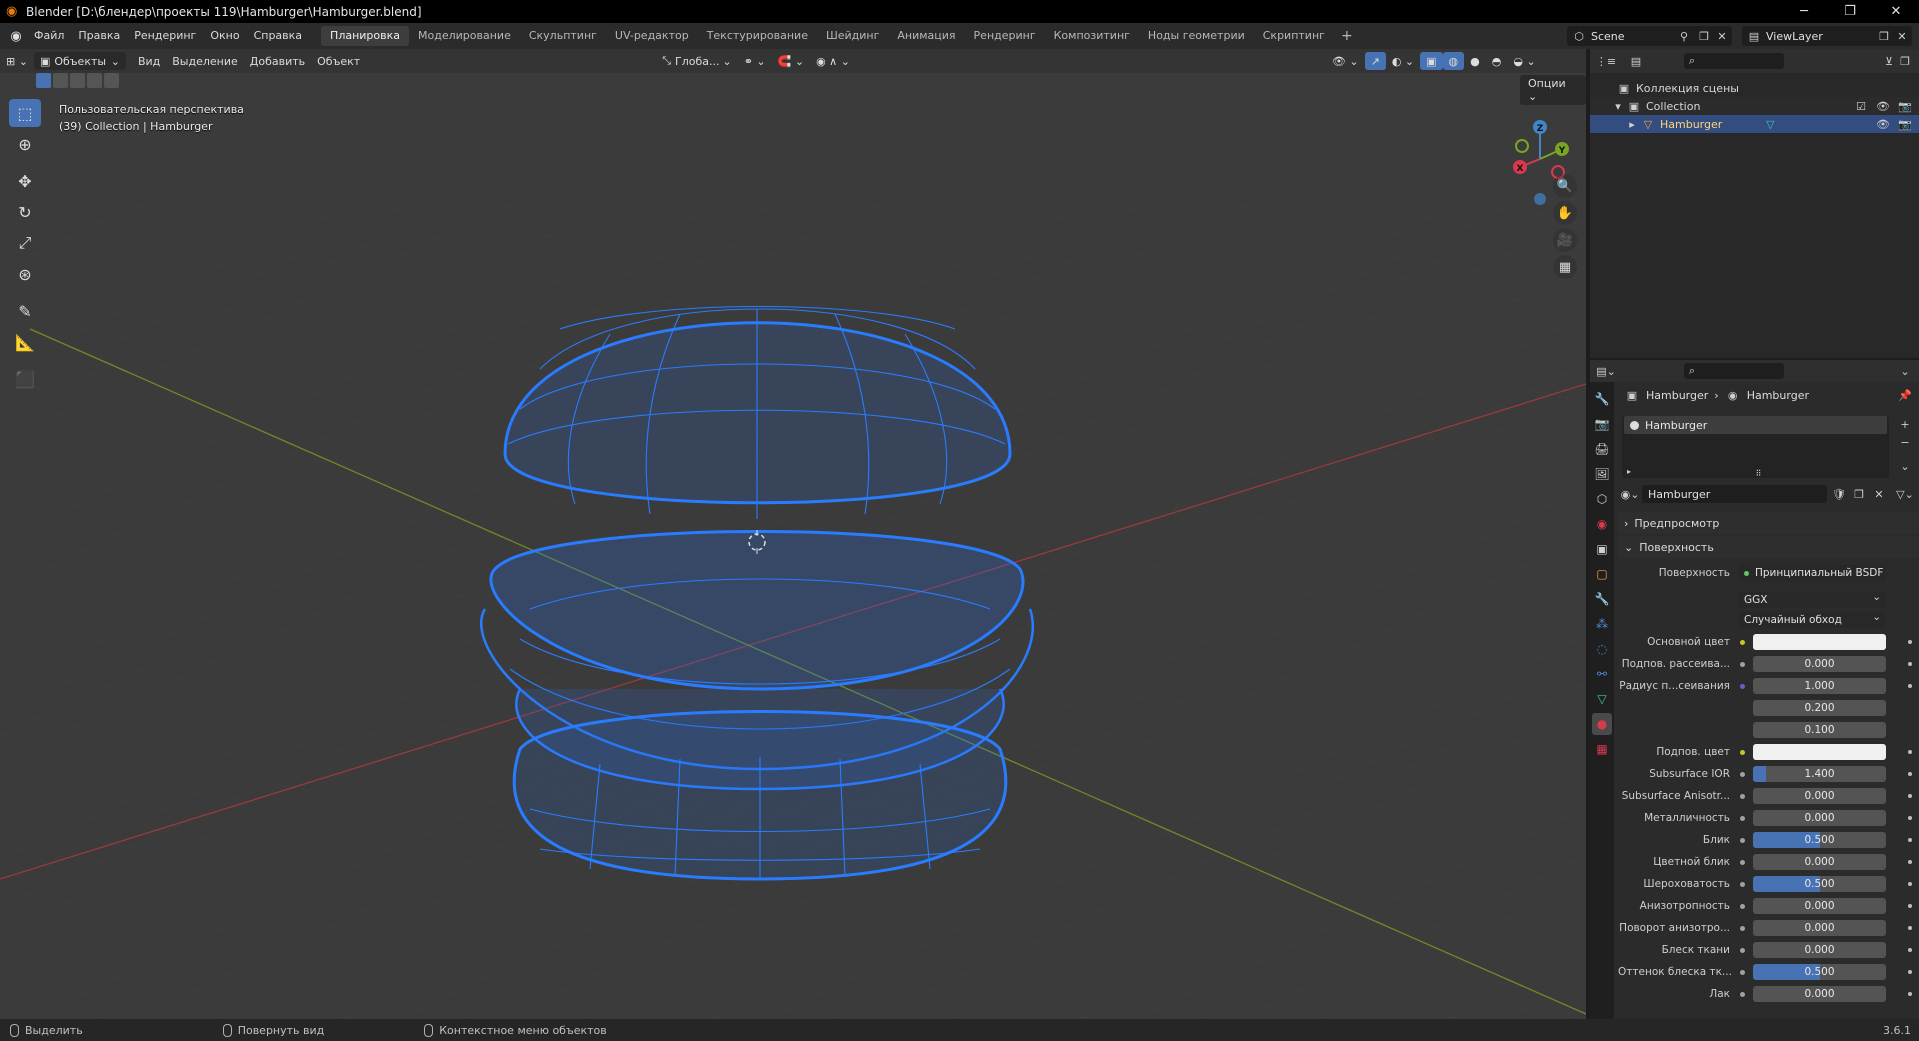 This screenshot has width=1919, height=1041. What do you see at coordinates (1522, 146) in the screenshot?
I see `neg-y-handle` at bounding box center [1522, 146].